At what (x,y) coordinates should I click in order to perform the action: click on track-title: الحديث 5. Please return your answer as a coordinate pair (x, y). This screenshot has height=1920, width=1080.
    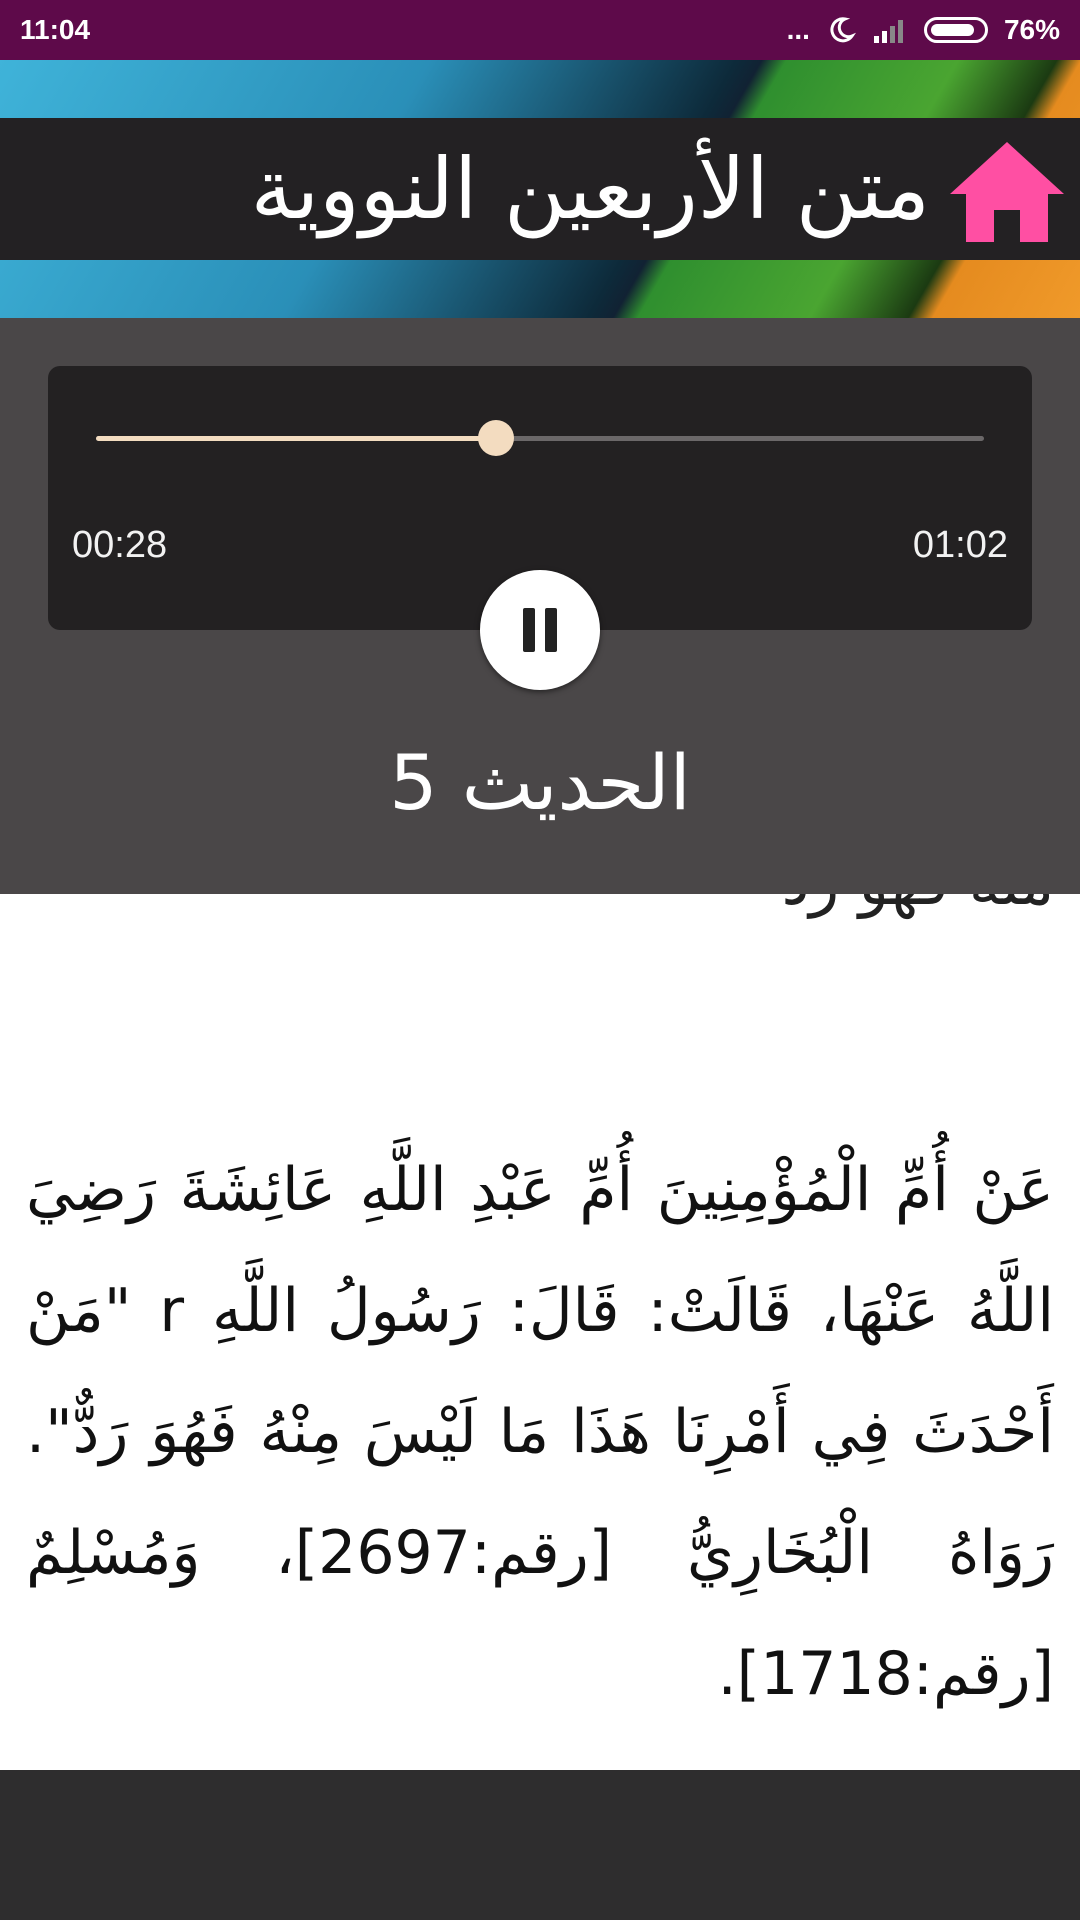
    Looking at the image, I should click on (540, 782).